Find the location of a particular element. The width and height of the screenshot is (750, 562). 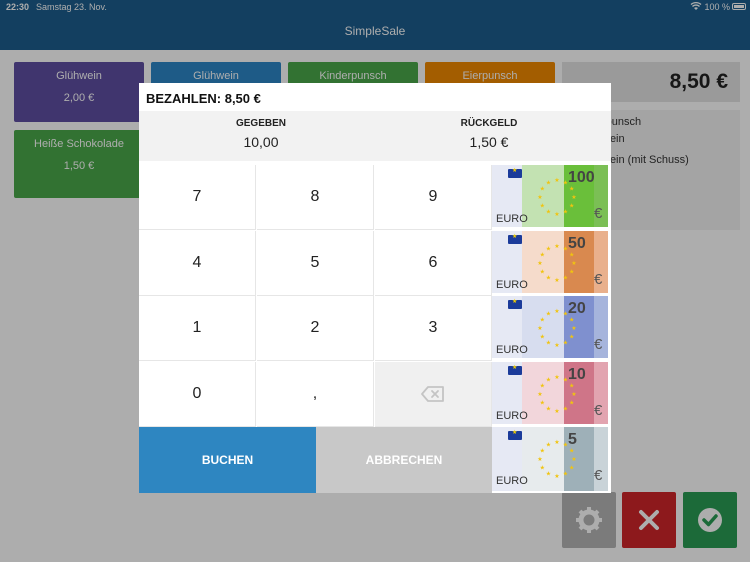

backspace-button is located at coordinates (433, 394).